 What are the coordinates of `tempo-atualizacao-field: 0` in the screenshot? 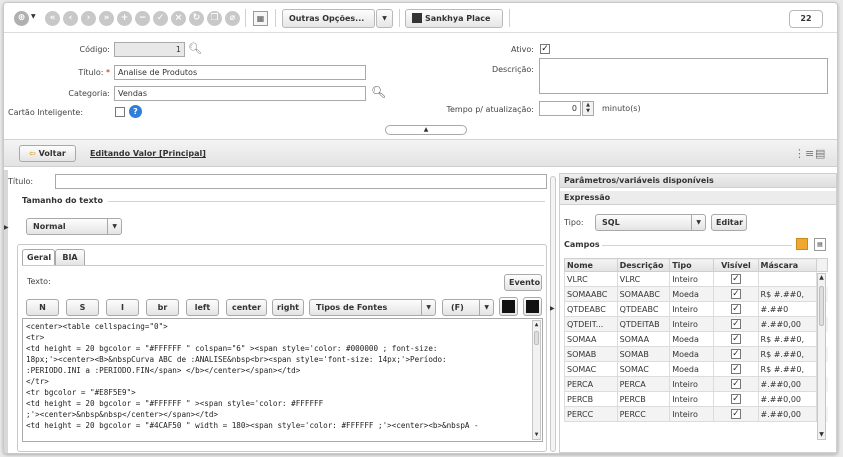 It's located at (560, 108).